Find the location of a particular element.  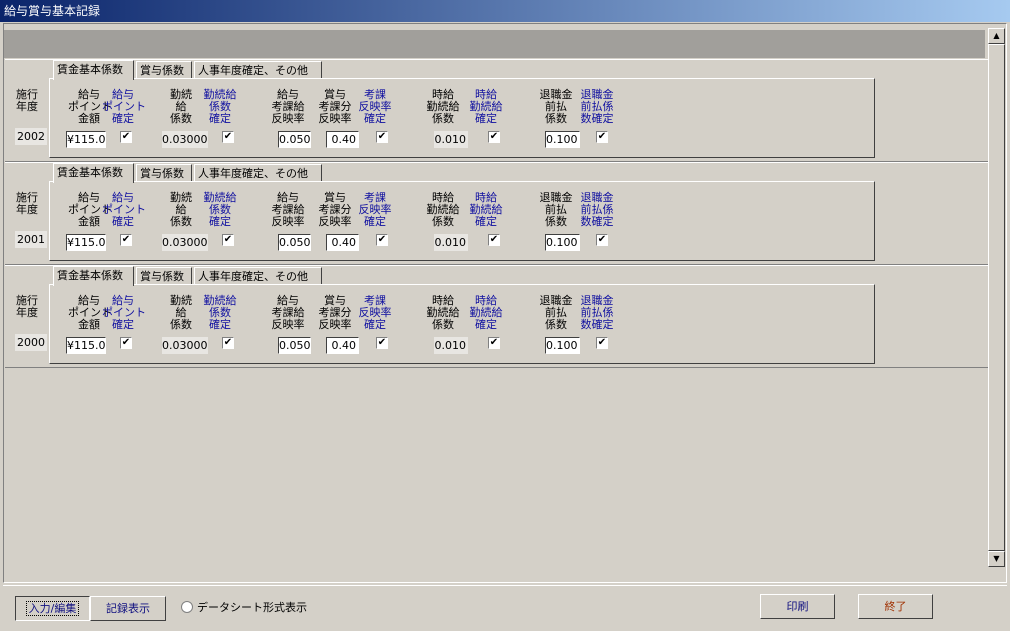

scroll-down-button: ▼ is located at coordinates (996, 559).